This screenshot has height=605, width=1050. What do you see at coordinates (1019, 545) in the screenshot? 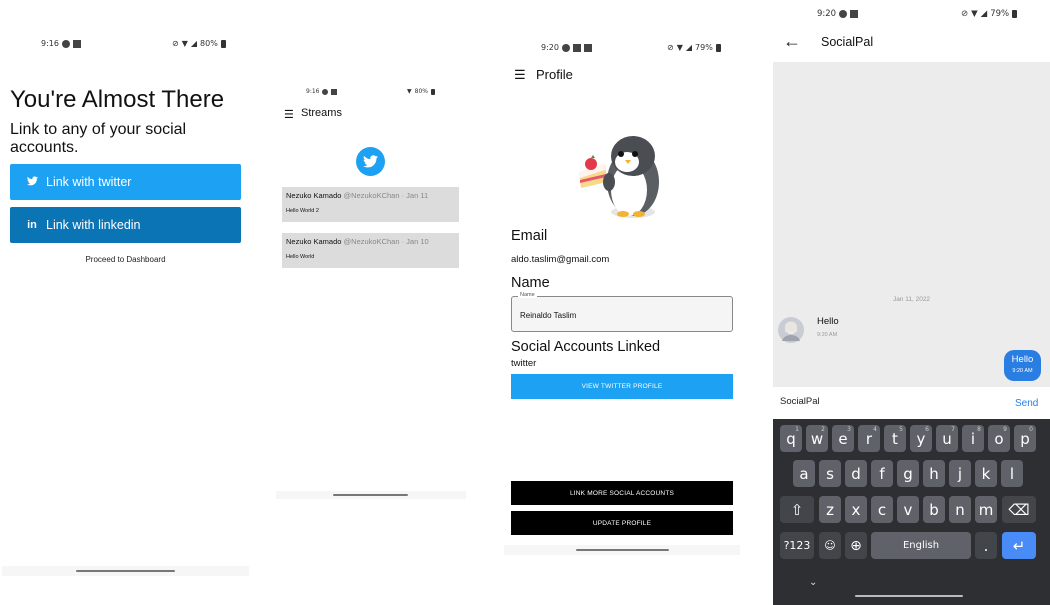
I see `enter-key: ↵` at bounding box center [1019, 545].